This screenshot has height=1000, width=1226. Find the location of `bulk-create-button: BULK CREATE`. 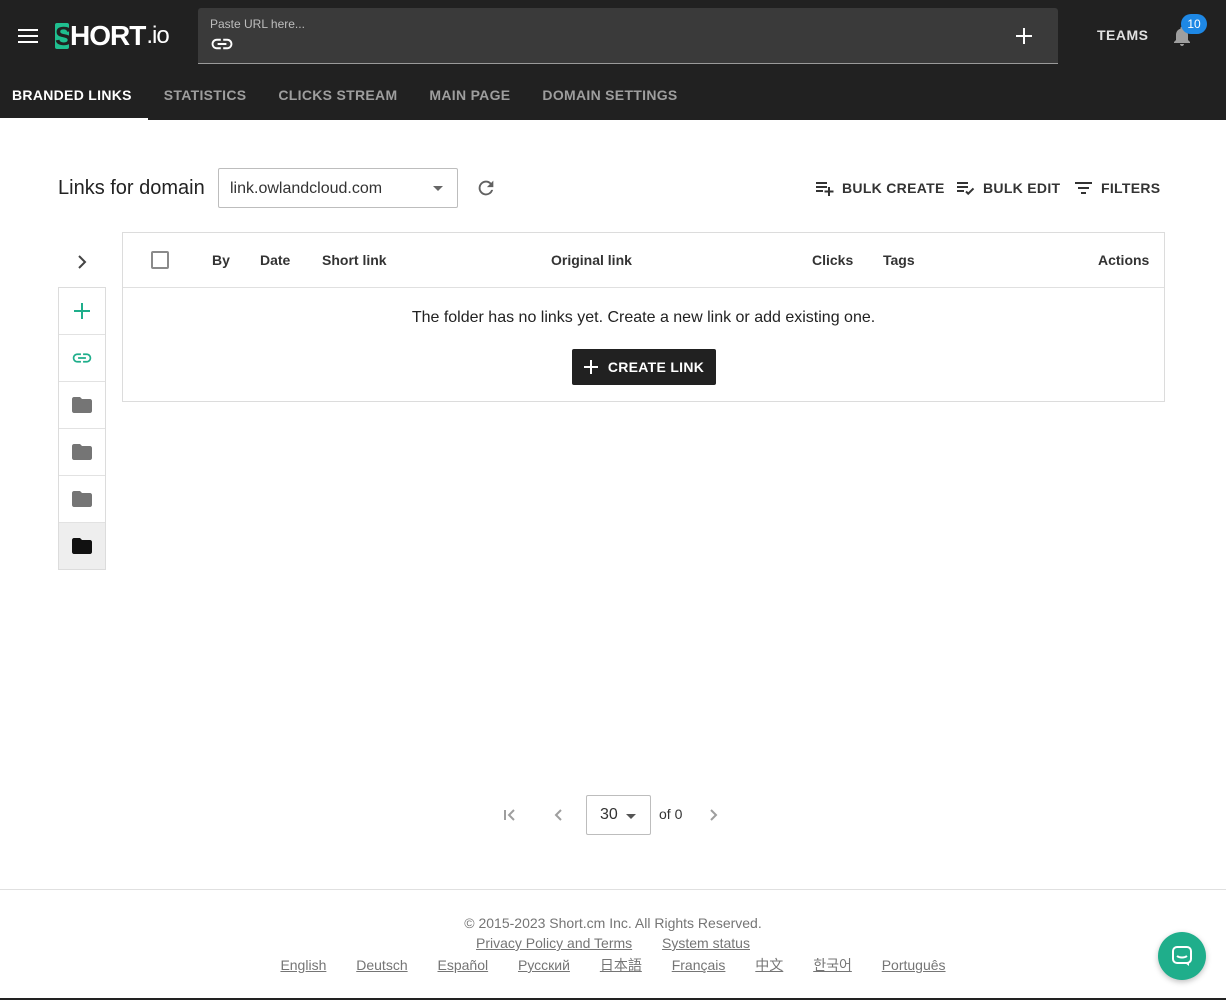

bulk-create-button: BULK CREATE is located at coordinates (880, 188).